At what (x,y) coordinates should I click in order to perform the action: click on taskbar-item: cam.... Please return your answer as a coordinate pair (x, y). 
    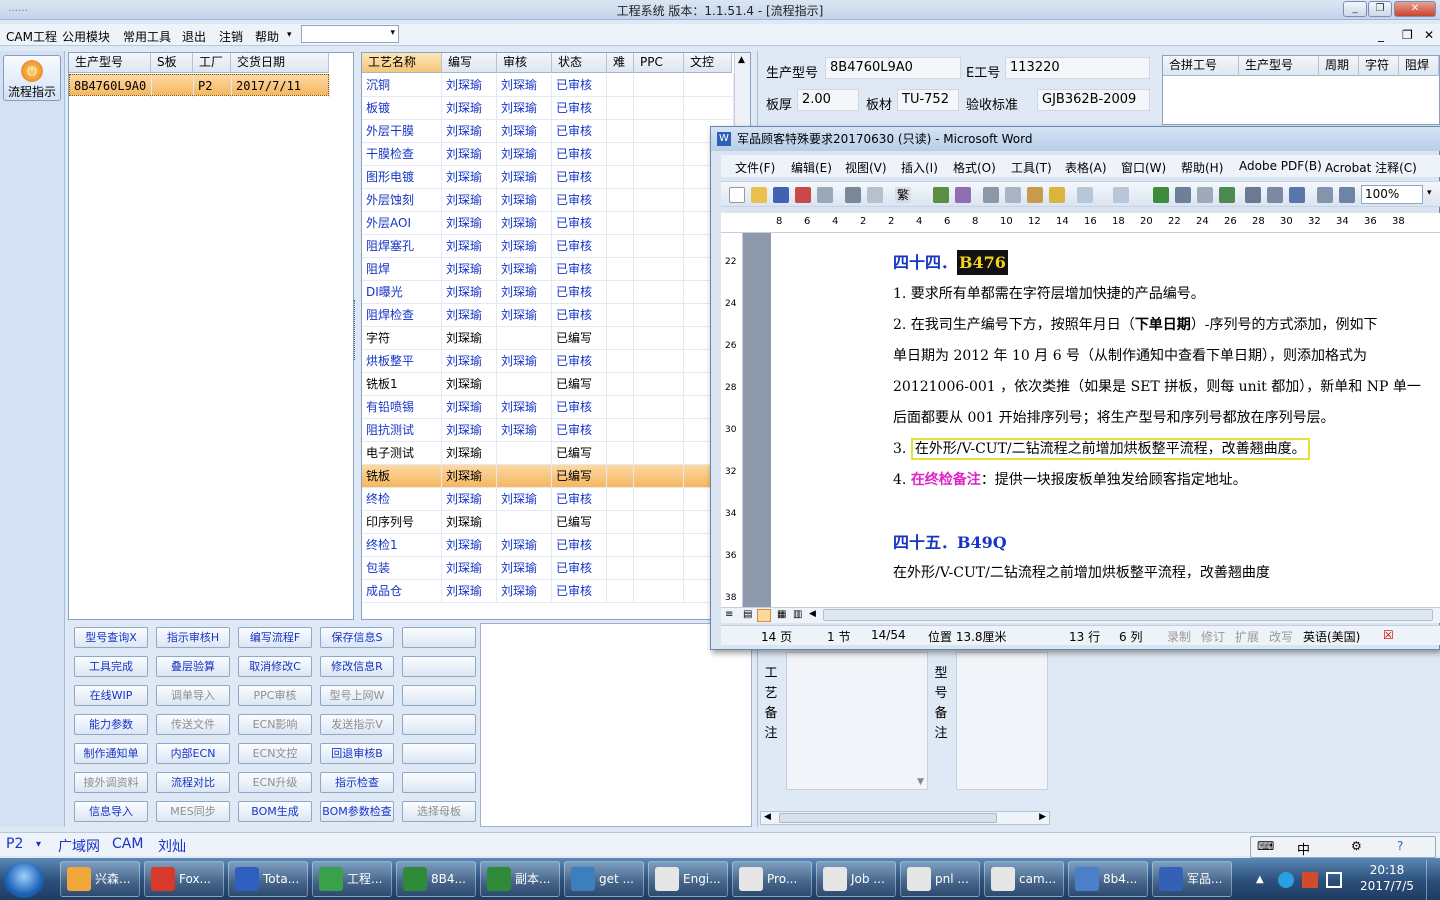
    Looking at the image, I should click on (1024, 879).